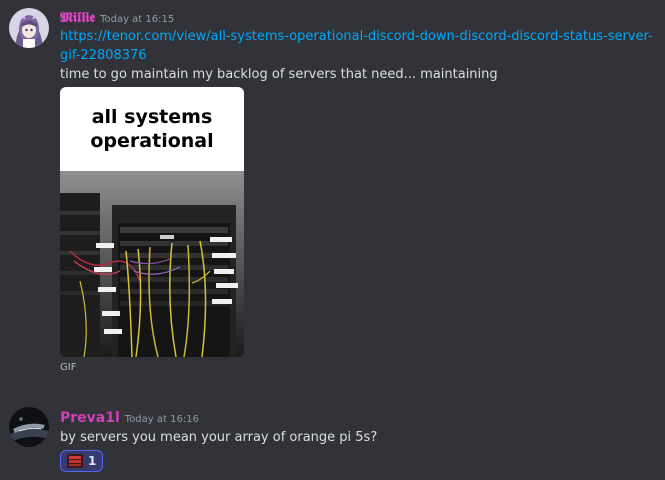  I want to click on dark-abstract-avatar-icon, so click(29, 427).